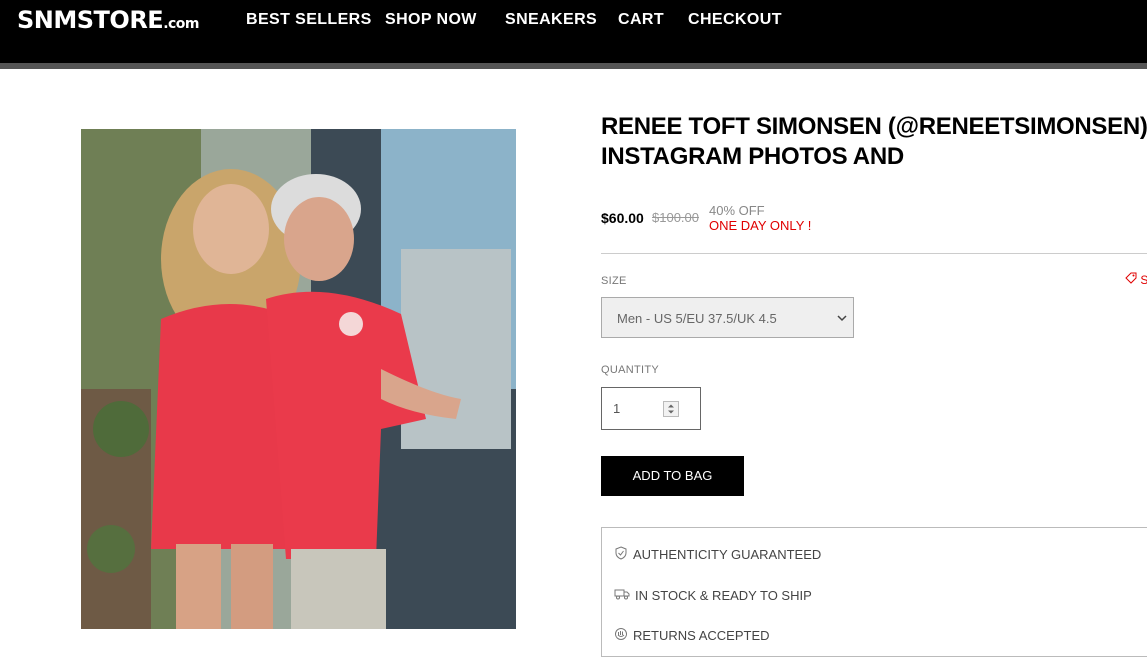  Describe the element at coordinates (752, 156) in the screenshot. I see `product-title-line2: INSTAGRAM PHOTOS AND` at that location.